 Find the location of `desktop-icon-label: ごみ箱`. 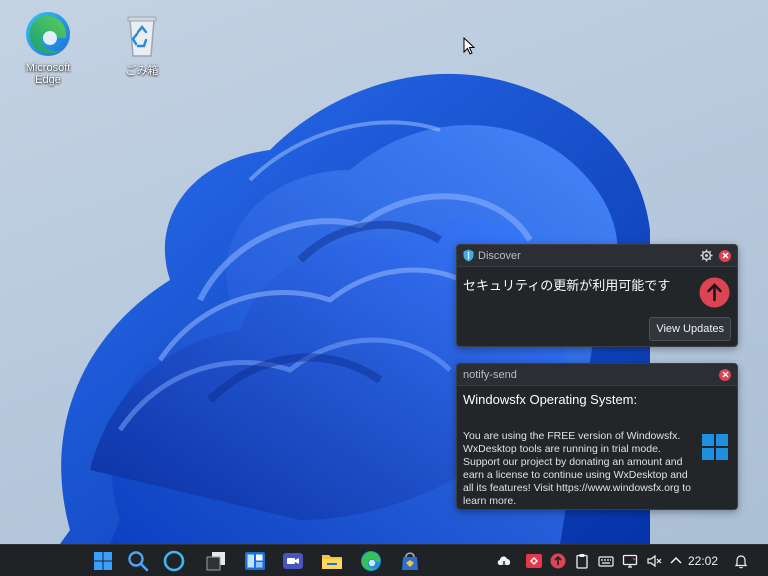

desktop-icon-label: ごみ箱 is located at coordinates (142, 71).